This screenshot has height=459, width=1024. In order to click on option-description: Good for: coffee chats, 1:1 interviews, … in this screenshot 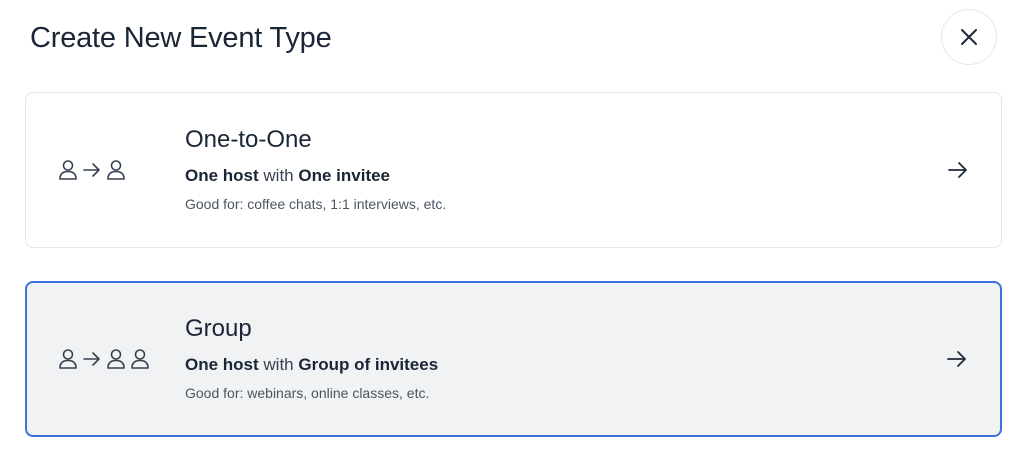, I will do `click(316, 204)`.